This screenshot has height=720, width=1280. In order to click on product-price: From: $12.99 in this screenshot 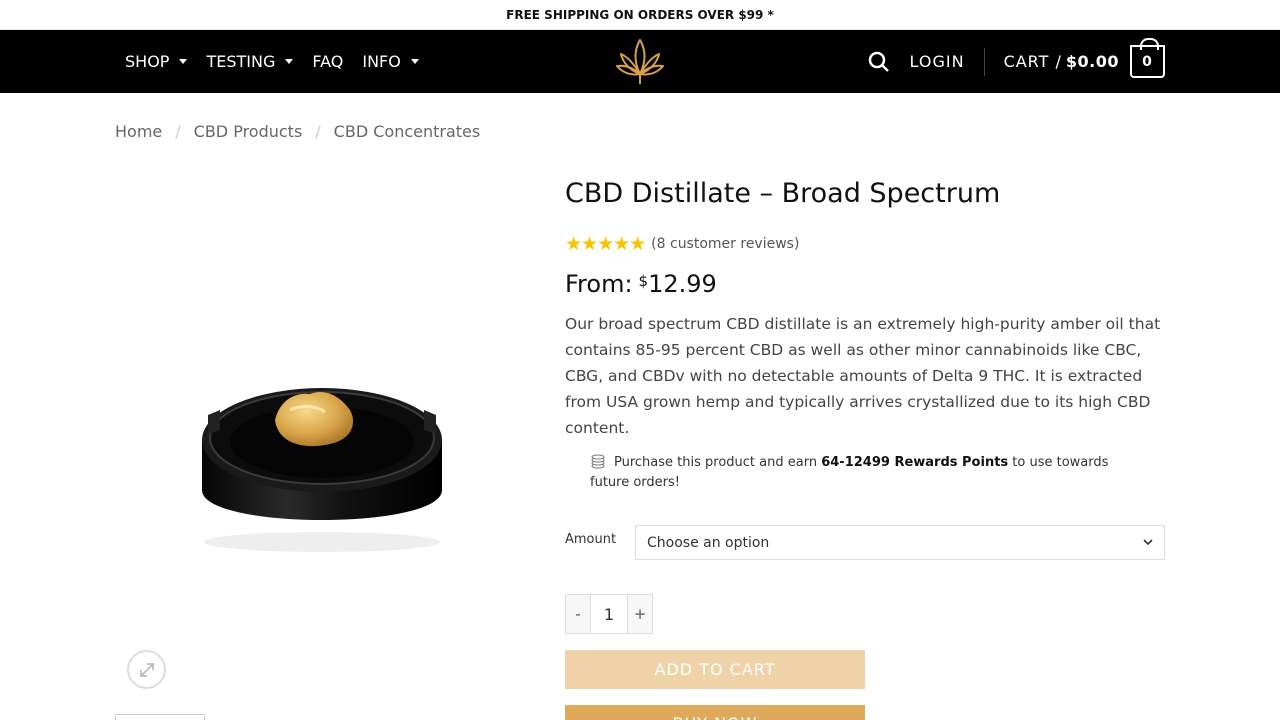, I will do `click(641, 284)`.